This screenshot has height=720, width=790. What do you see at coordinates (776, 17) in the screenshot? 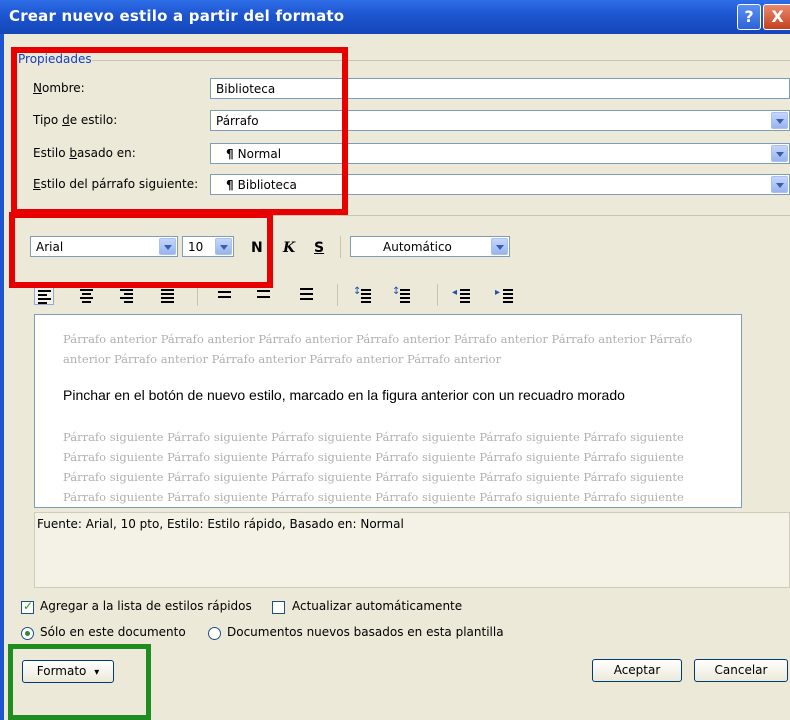
I see `close-button: X` at bounding box center [776, 17].